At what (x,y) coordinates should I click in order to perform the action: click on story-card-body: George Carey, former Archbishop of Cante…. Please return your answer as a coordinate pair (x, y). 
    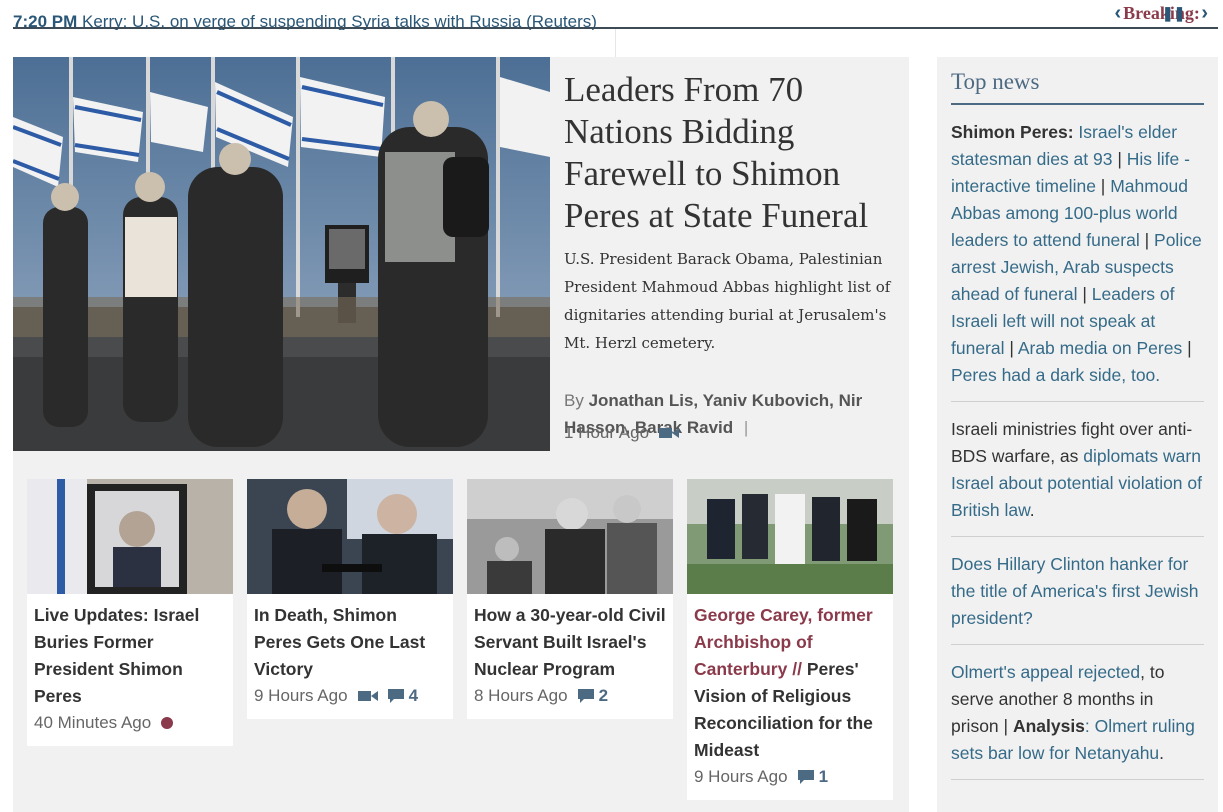
    Looking at the image, I should click on (790, 697).